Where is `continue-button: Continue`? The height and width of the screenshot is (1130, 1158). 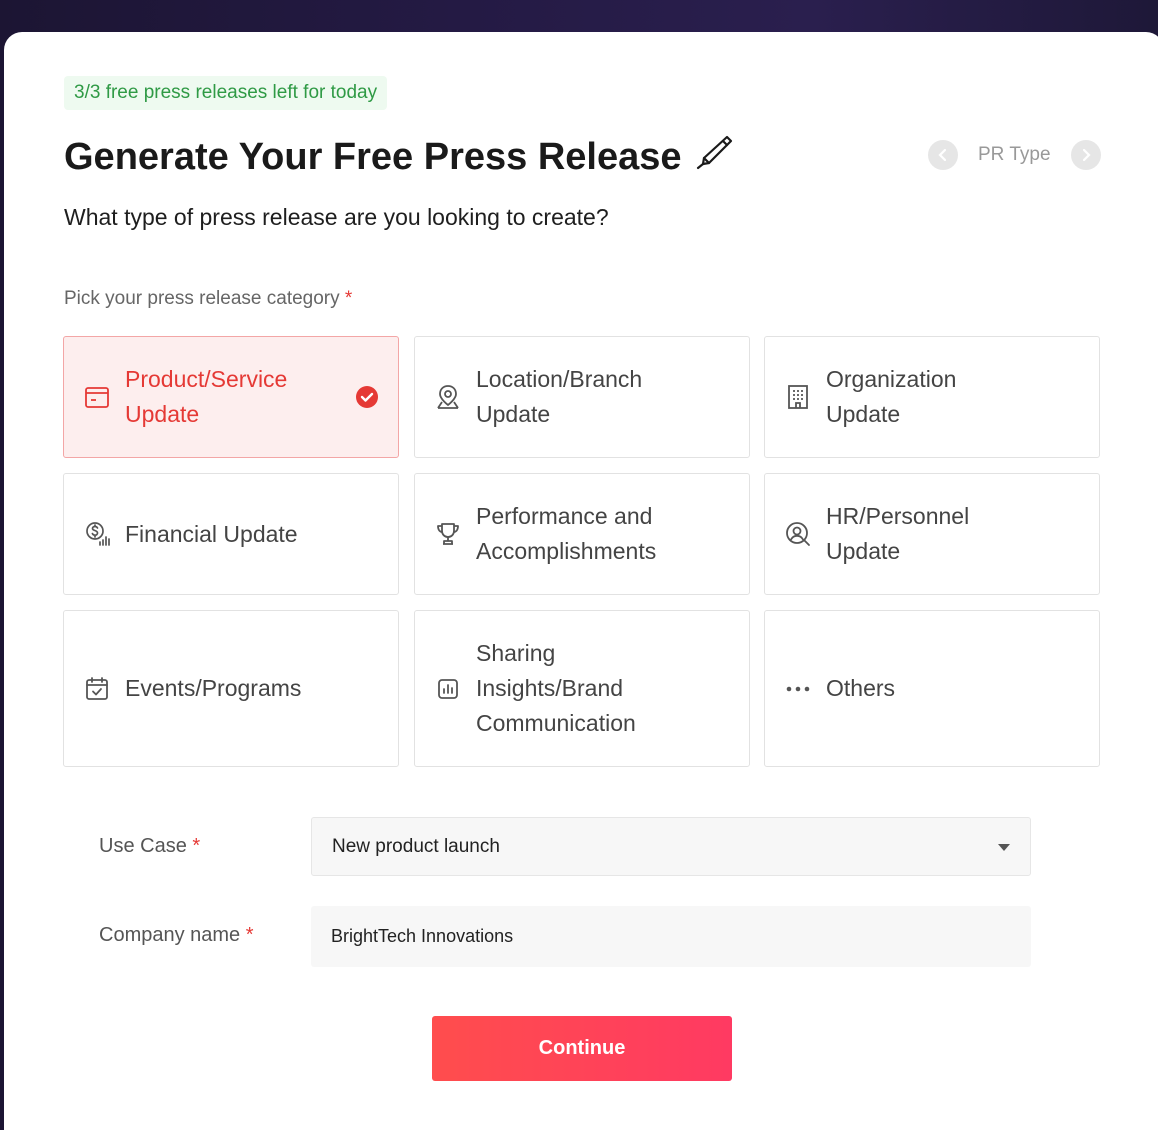
continue-button: Continue is located at coordinates (582, 1048).